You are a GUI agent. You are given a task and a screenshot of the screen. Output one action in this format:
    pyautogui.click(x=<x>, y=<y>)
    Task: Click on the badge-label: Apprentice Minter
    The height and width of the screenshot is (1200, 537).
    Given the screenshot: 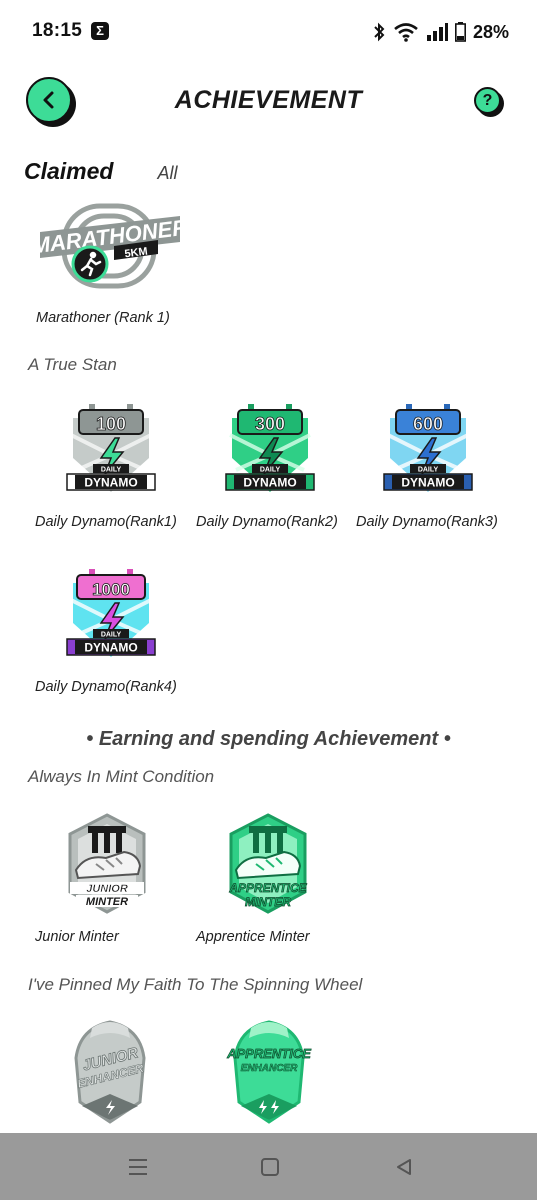 What is the action you would take?
    pyautogui.click(x=253, y=937)
    